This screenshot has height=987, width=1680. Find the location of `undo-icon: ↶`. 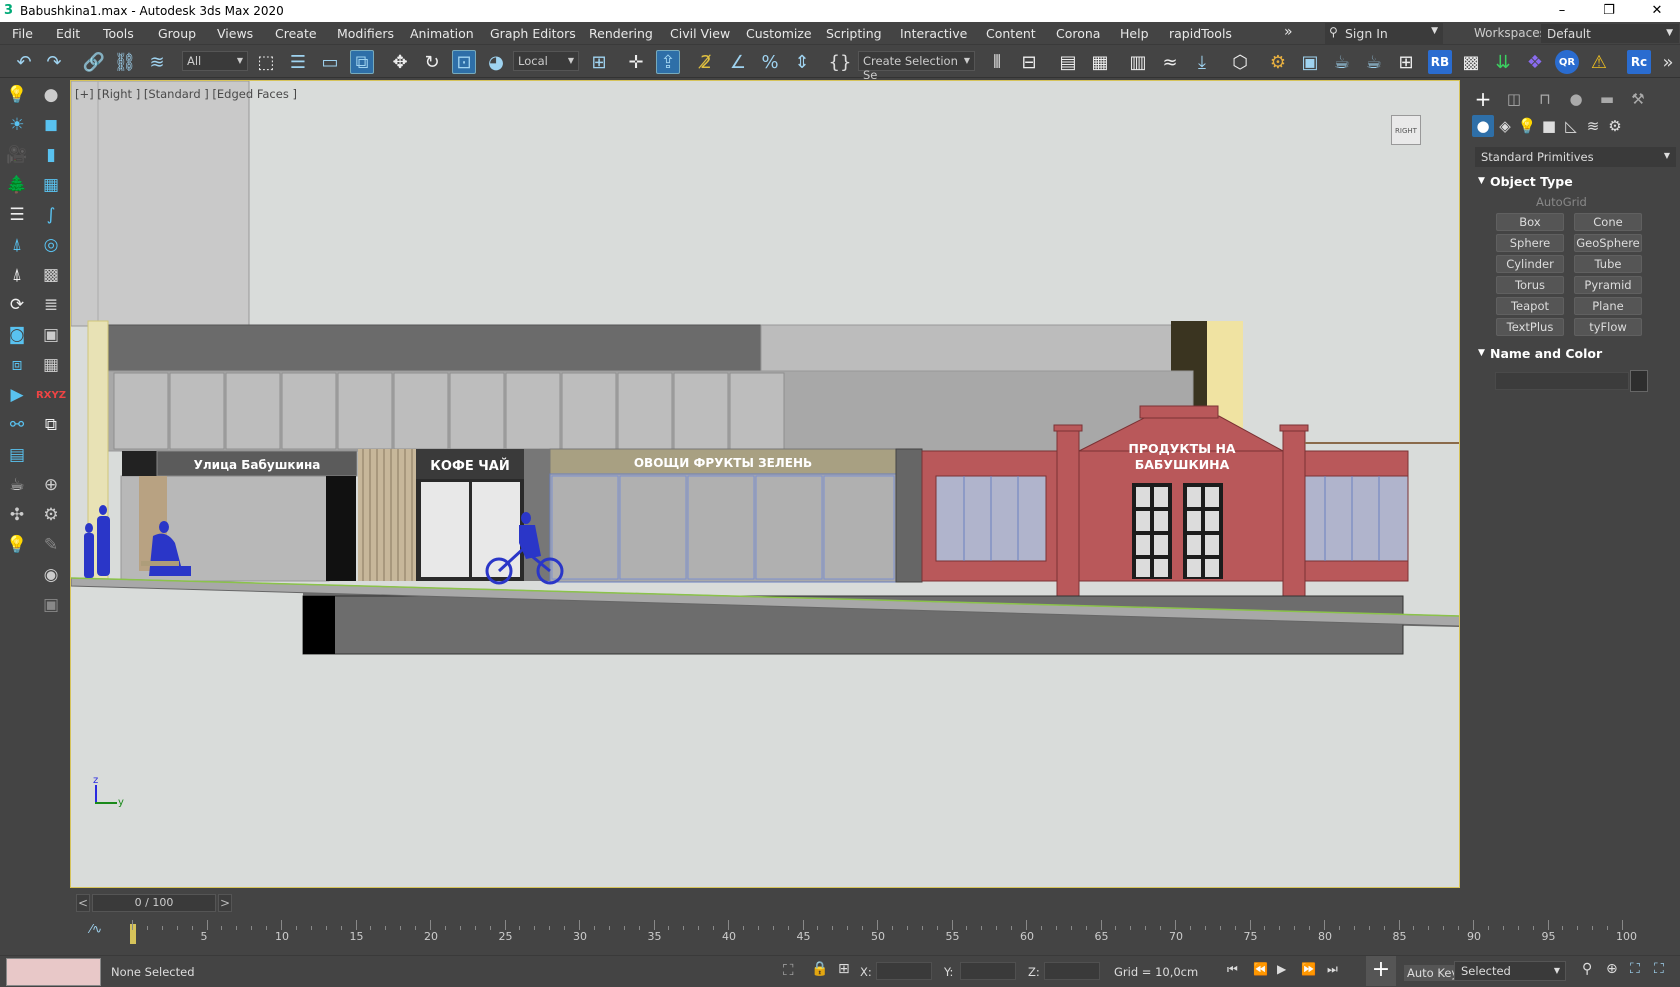

undo-icon: ↶ is located at coordinates (24, 62).